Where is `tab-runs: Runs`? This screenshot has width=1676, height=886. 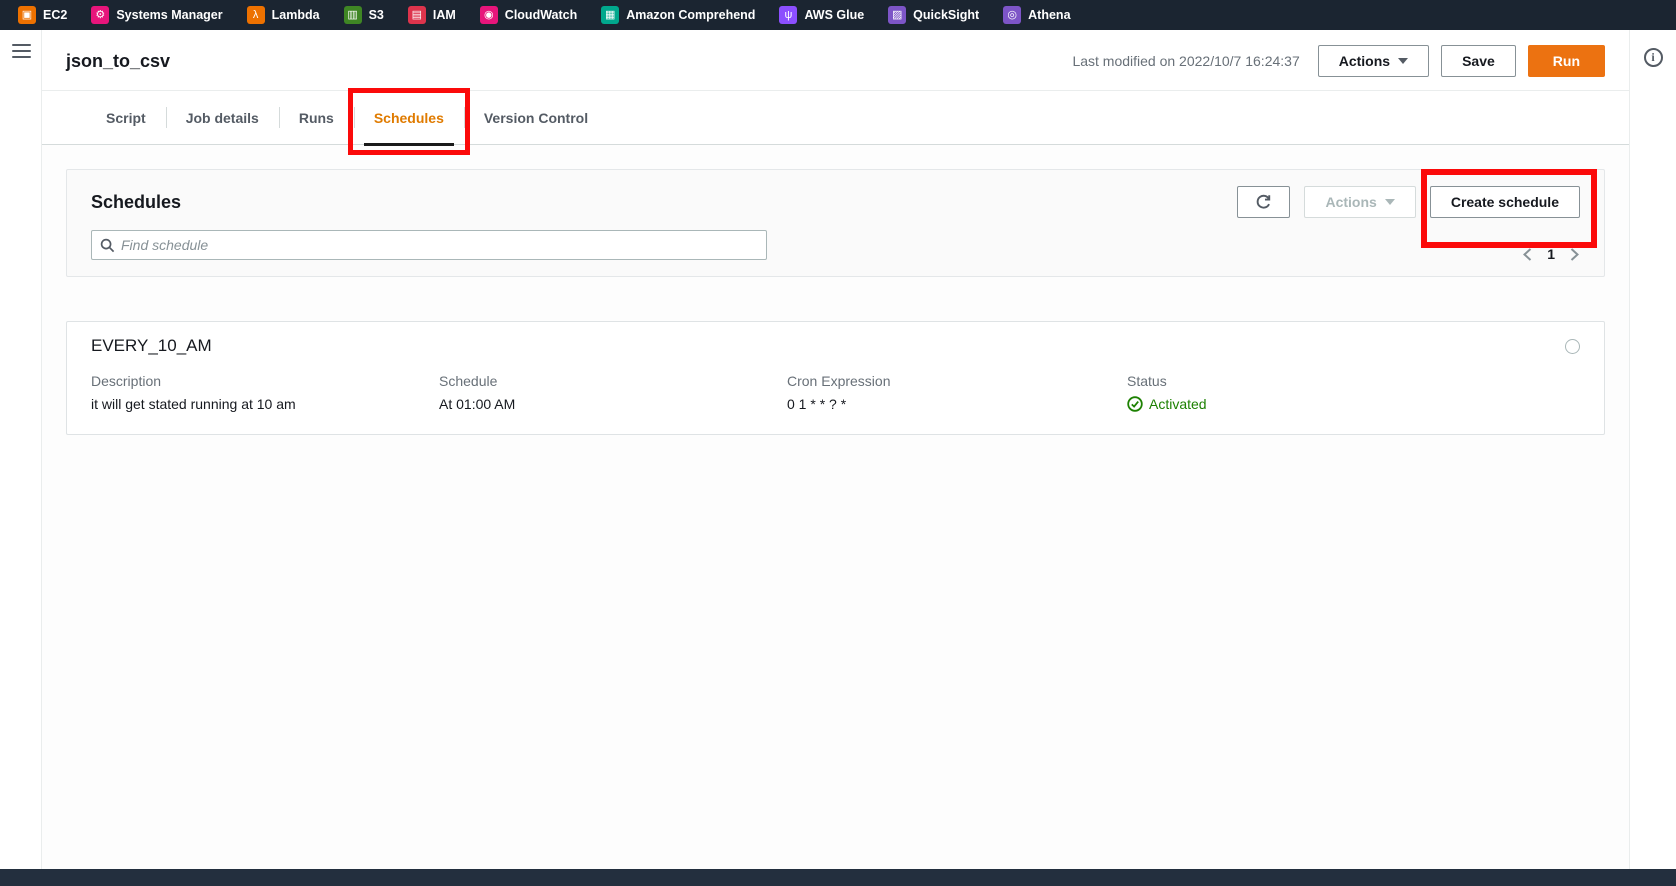
tab-runs: Runs is located at coordinates (316, 117).